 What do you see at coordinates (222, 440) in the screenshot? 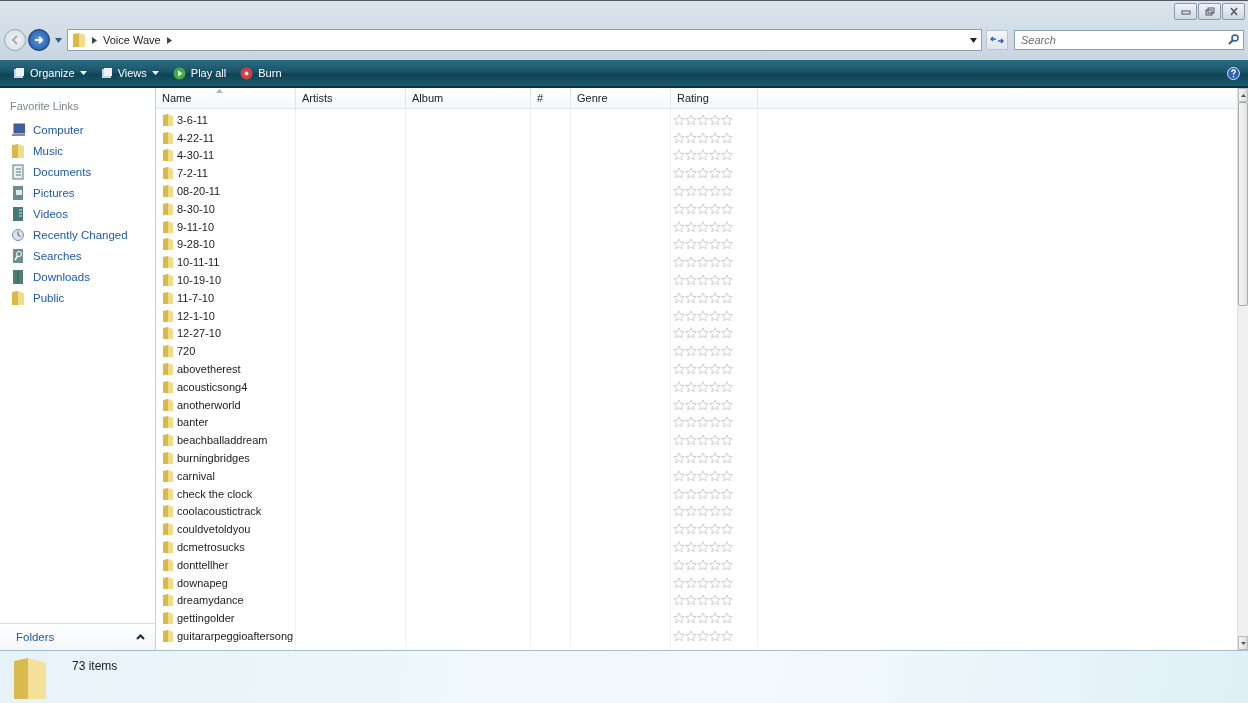
I see `file-name: beachballaddream` at bounding box center [222, 440].